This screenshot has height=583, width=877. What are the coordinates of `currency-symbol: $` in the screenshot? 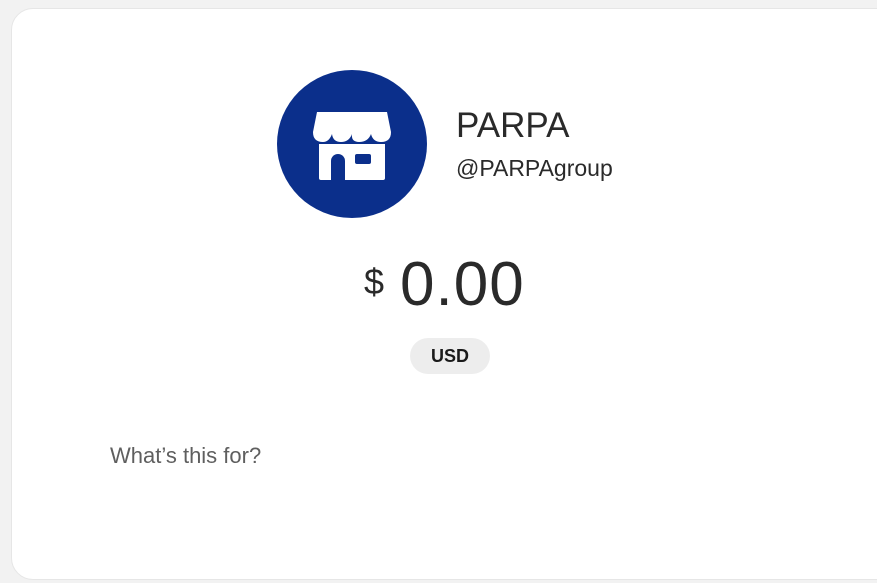 It's located at (374, 281).